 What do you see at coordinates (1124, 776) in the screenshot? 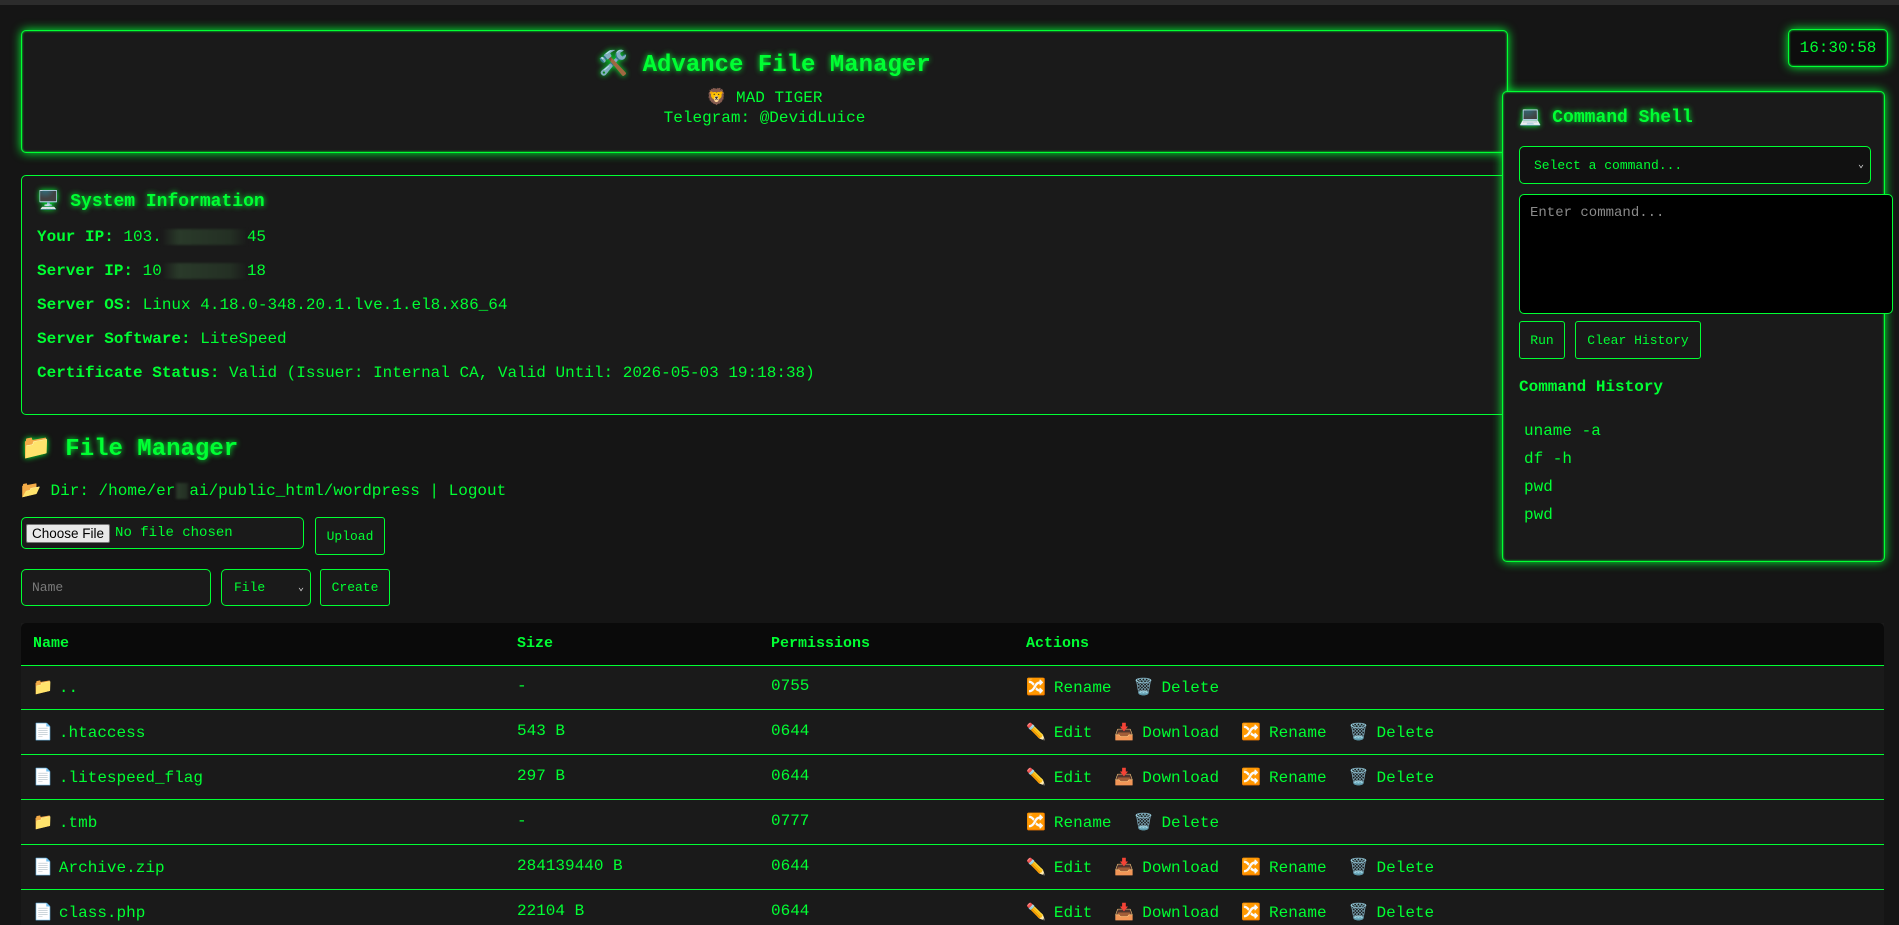
I see `download-icon: 📥` at bounding box center [1124, 776].